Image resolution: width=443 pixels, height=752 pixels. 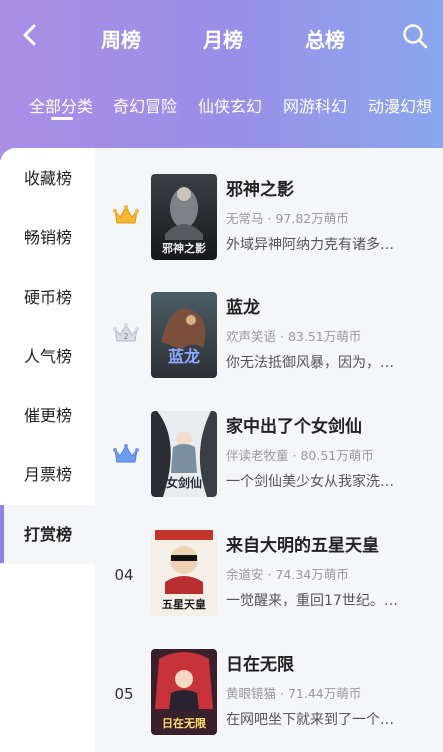 I want to click on tab-total: 总榜, so click(x=325, y=38).